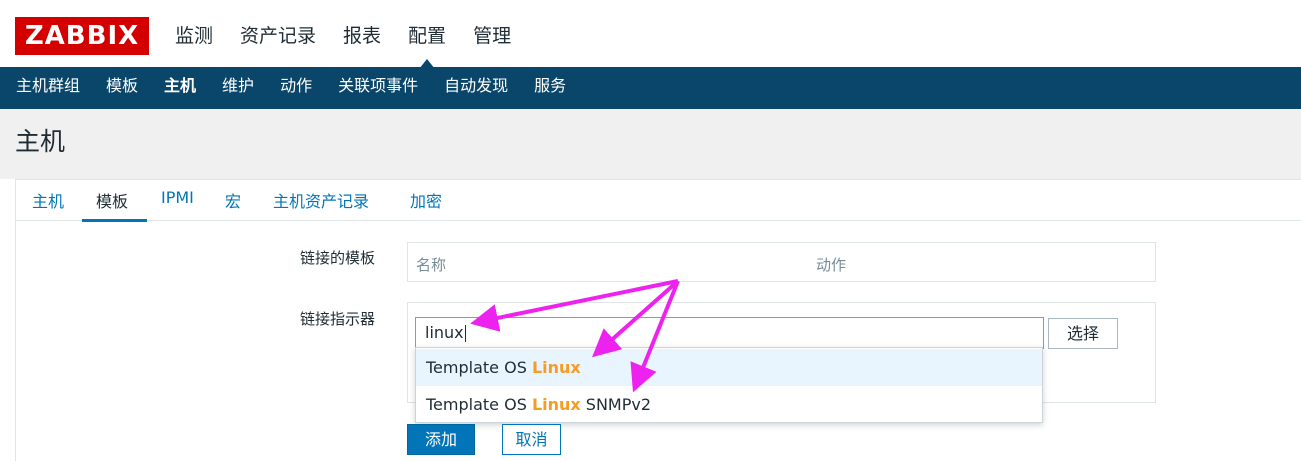  I want to click on active-tab-indicator, so click(114, 220).